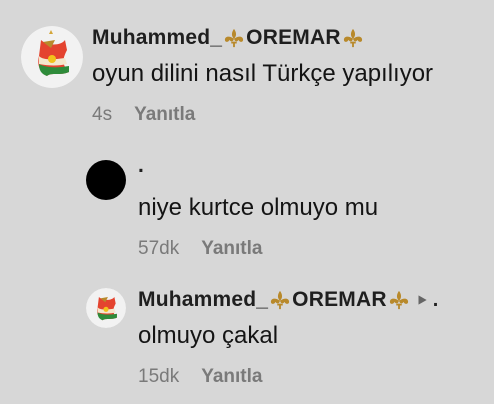 The height and width of the screenshot is (404, 494). What do you see at coordinates (102, 114) in the screenshot?
I see `timestamp: 4s` at bounding box center [102, 114].